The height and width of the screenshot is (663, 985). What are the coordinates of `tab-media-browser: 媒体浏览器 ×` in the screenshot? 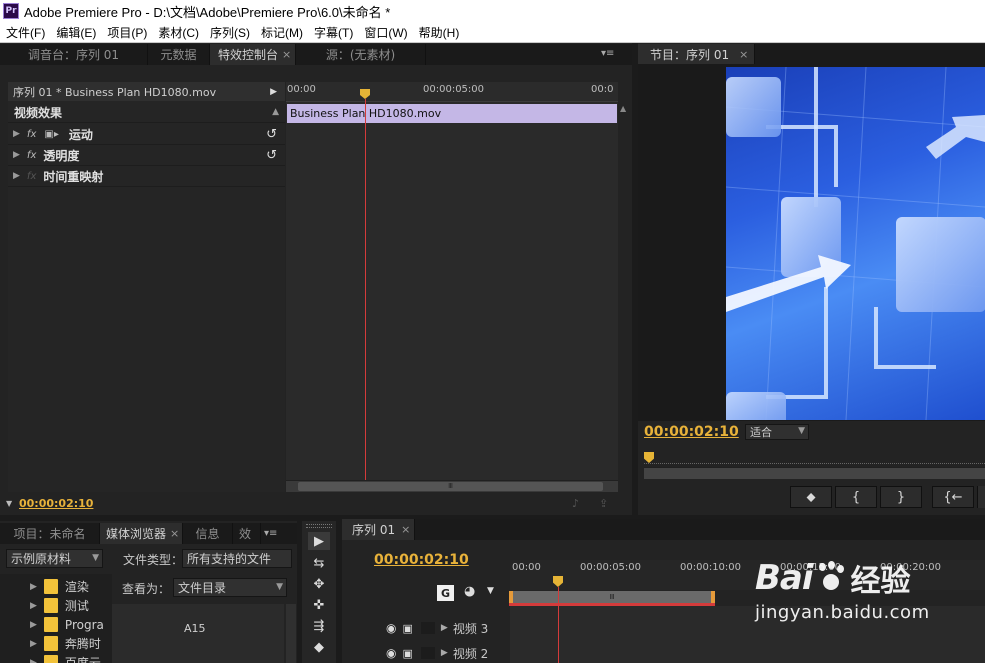 It's located at (141, 533).